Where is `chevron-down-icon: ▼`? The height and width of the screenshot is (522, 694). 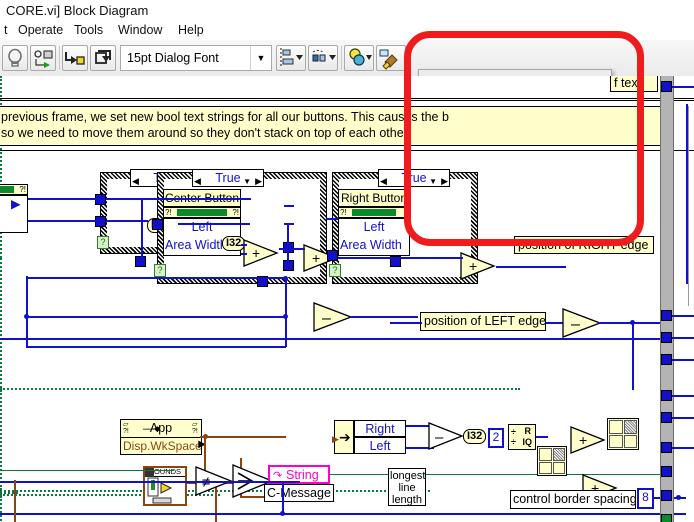 chevron-down-icon: ▼ is located at coordinates (260, 58).